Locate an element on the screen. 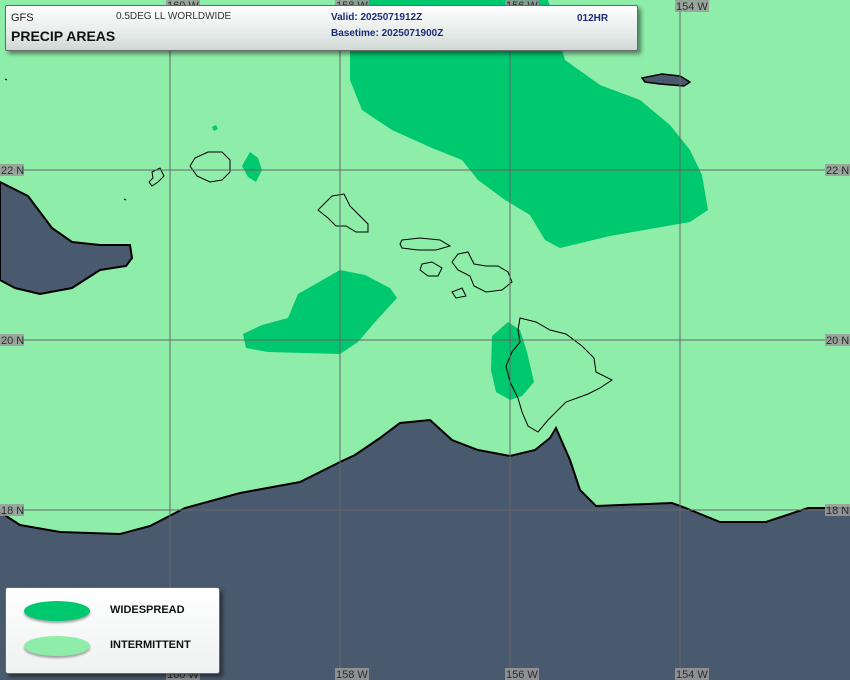  legend-label-widespread: WIDESPREAD is located at coordinates (147, 610).